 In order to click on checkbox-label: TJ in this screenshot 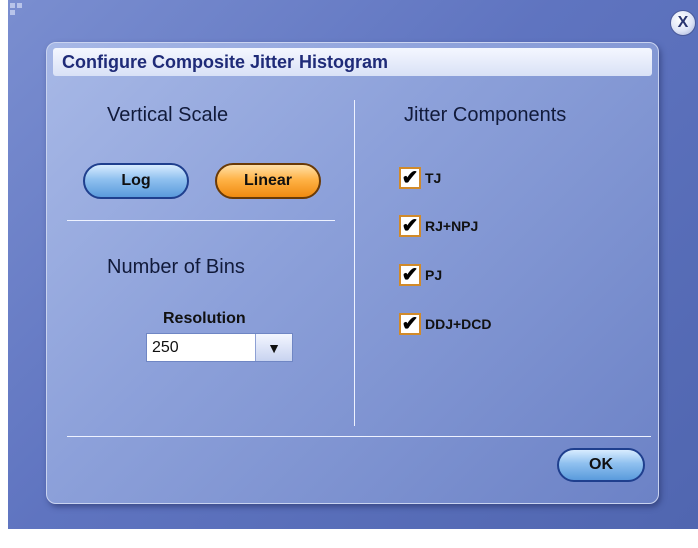, I will do `click(433, 178)`.